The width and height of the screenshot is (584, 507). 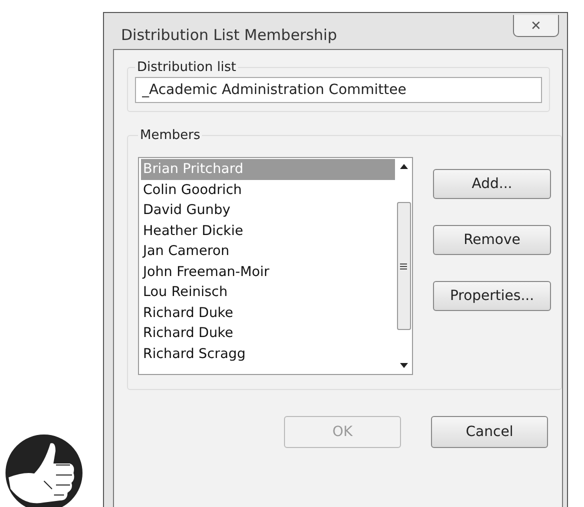 I want to click on list-name-field: _Academic Administration Committee, so click(x=338, y=90).